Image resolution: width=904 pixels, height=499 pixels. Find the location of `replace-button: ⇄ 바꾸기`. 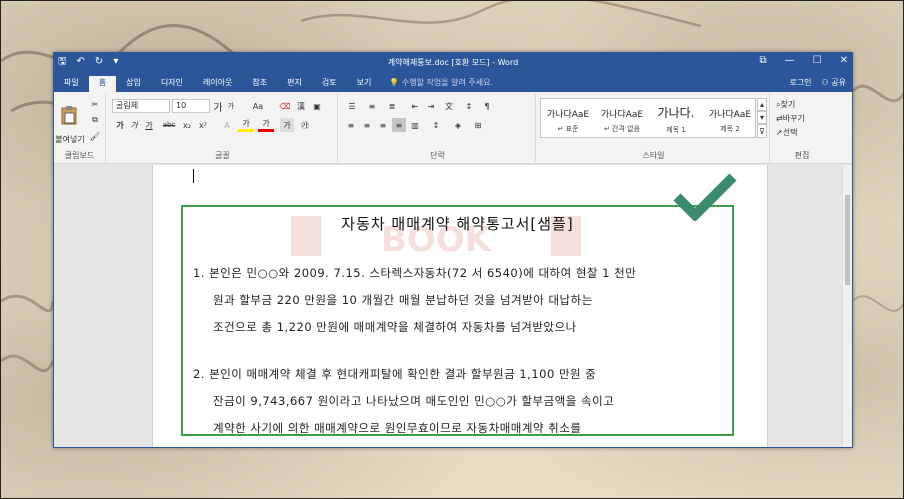

replace-button: ⇄ 바꾸기 is located at coordinates (802, 118).